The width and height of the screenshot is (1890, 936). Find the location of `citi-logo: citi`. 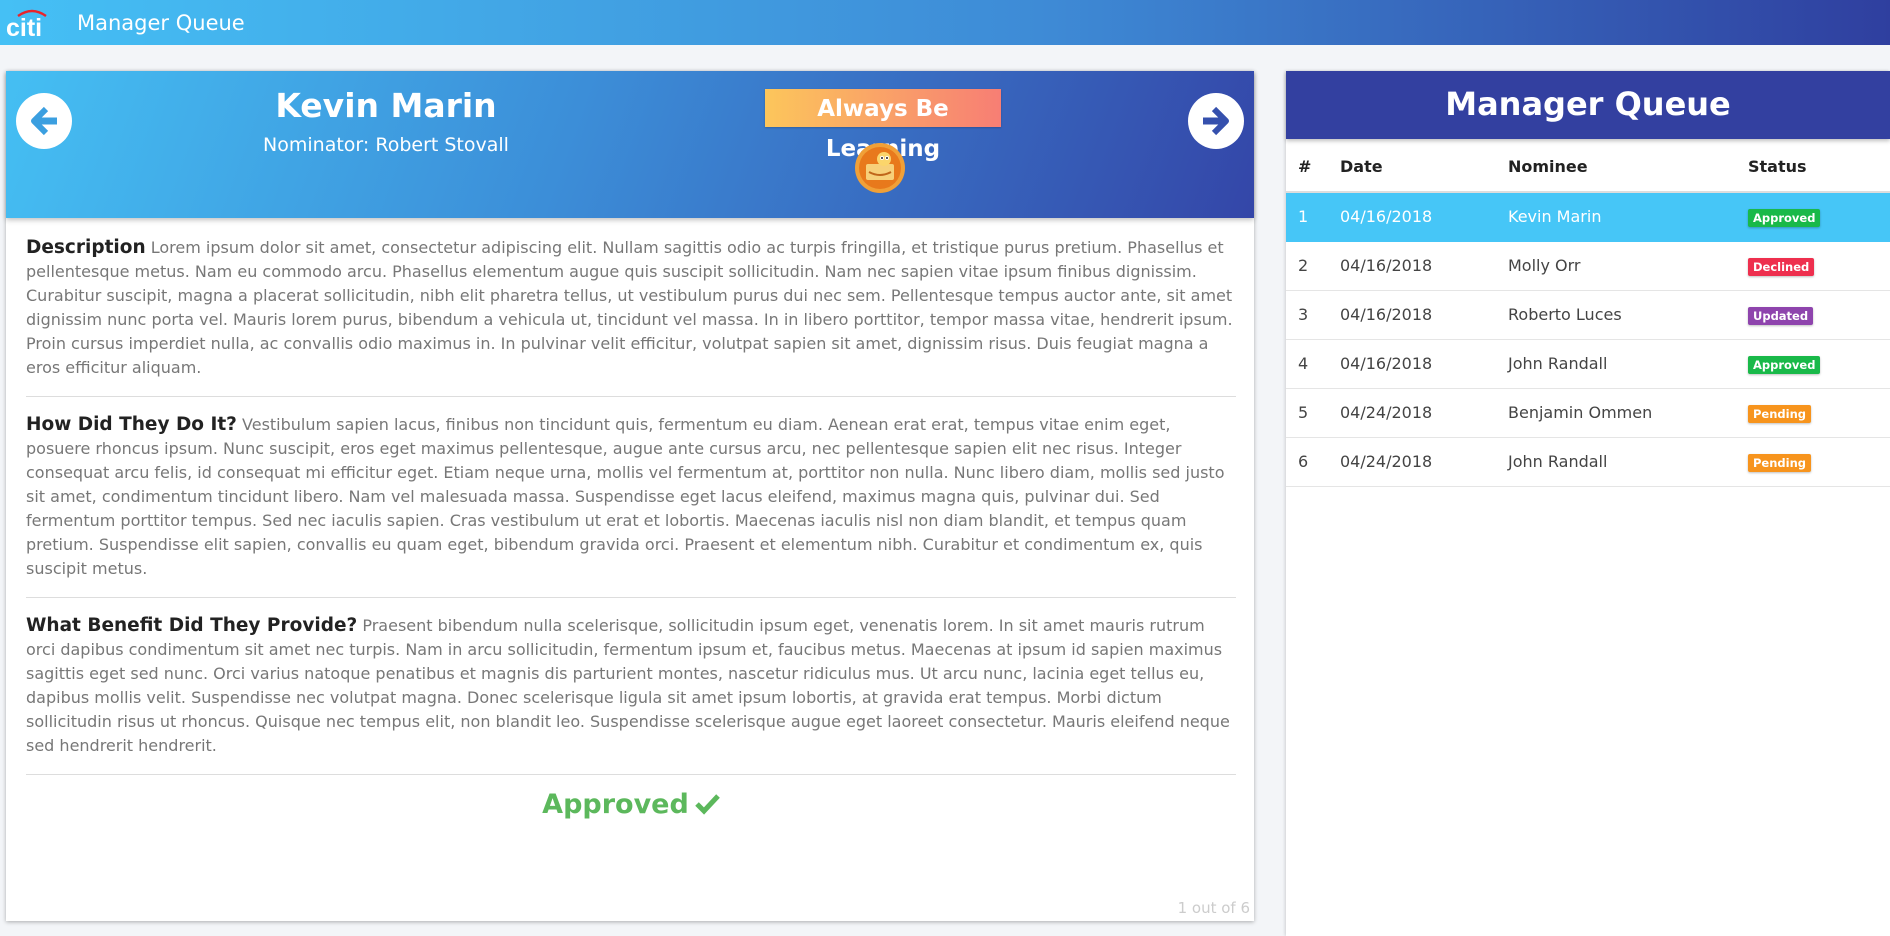

citi-logo: citi is located at coordinates (28, 24).